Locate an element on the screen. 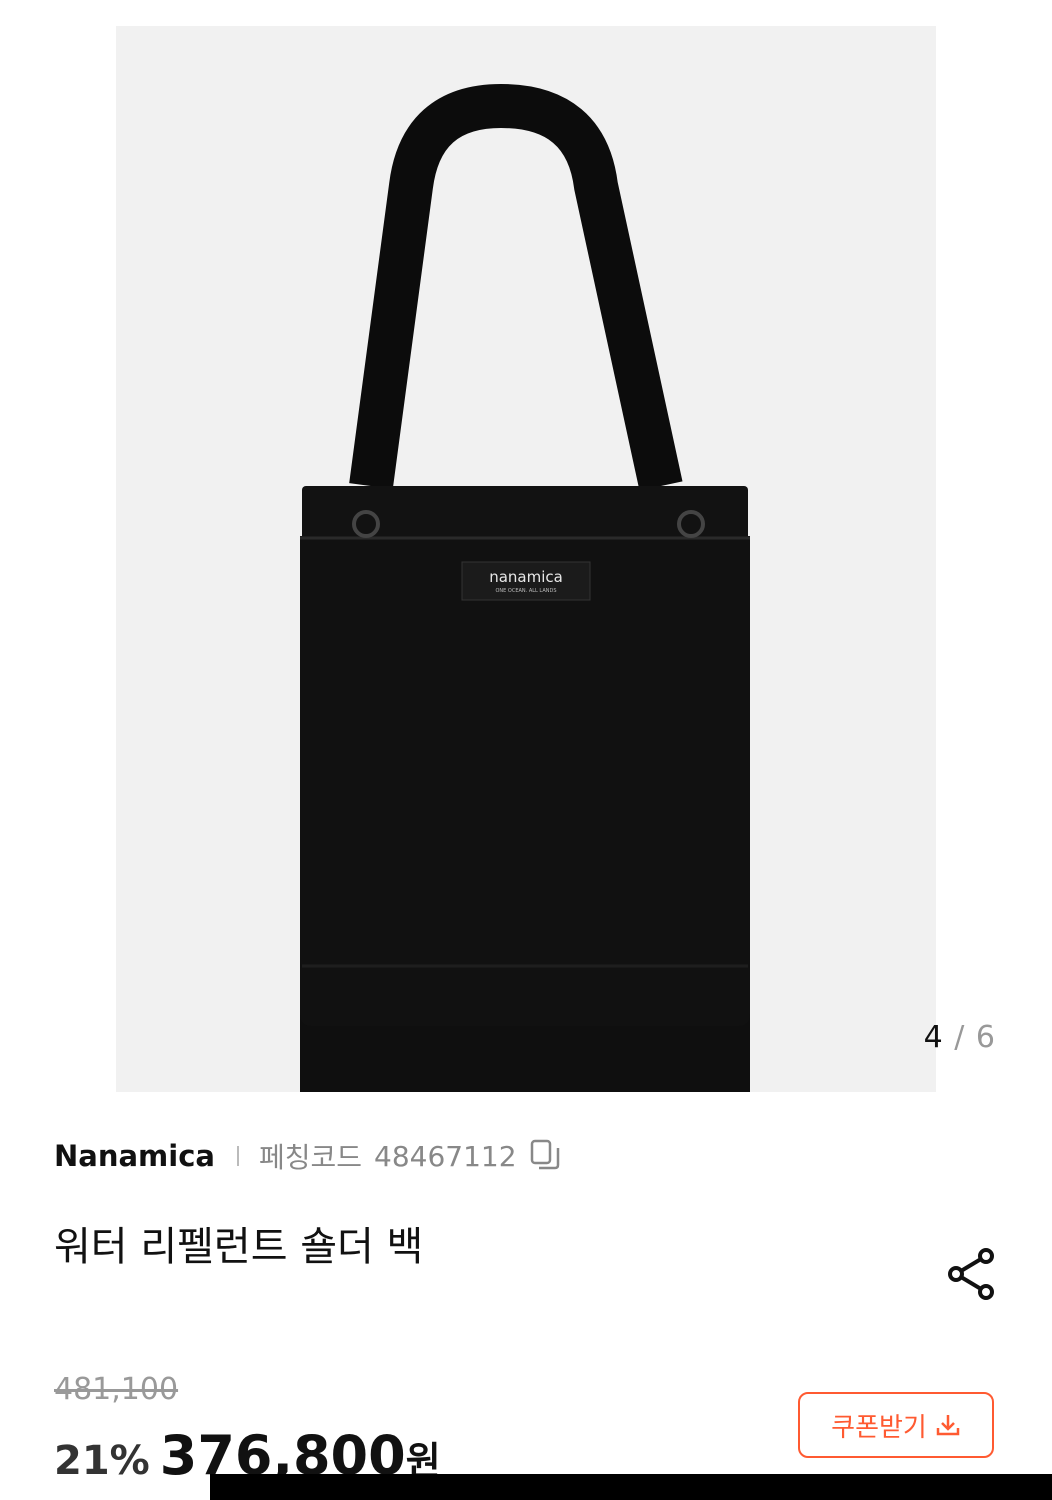  coupon-button: 쿠폰받기 is located at coordinates (896, 1425).